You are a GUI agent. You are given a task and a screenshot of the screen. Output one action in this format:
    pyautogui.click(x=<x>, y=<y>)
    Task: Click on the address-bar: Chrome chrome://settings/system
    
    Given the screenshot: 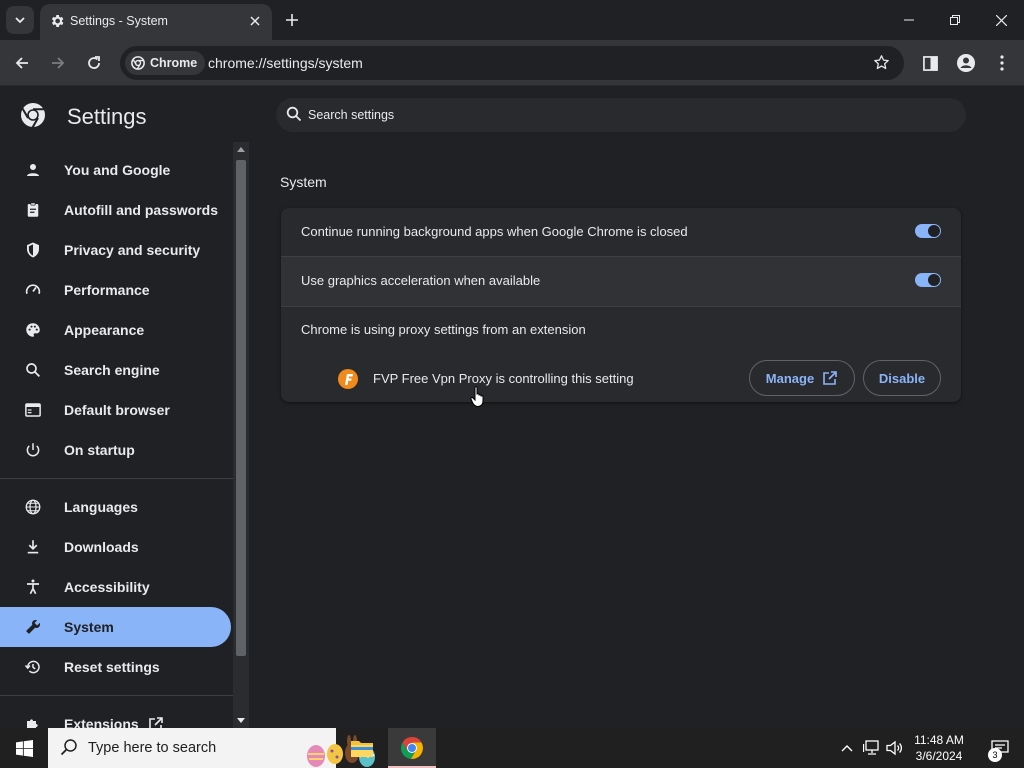 What is the action you would take?
    pyautogui.click(x=512, y=63)
    